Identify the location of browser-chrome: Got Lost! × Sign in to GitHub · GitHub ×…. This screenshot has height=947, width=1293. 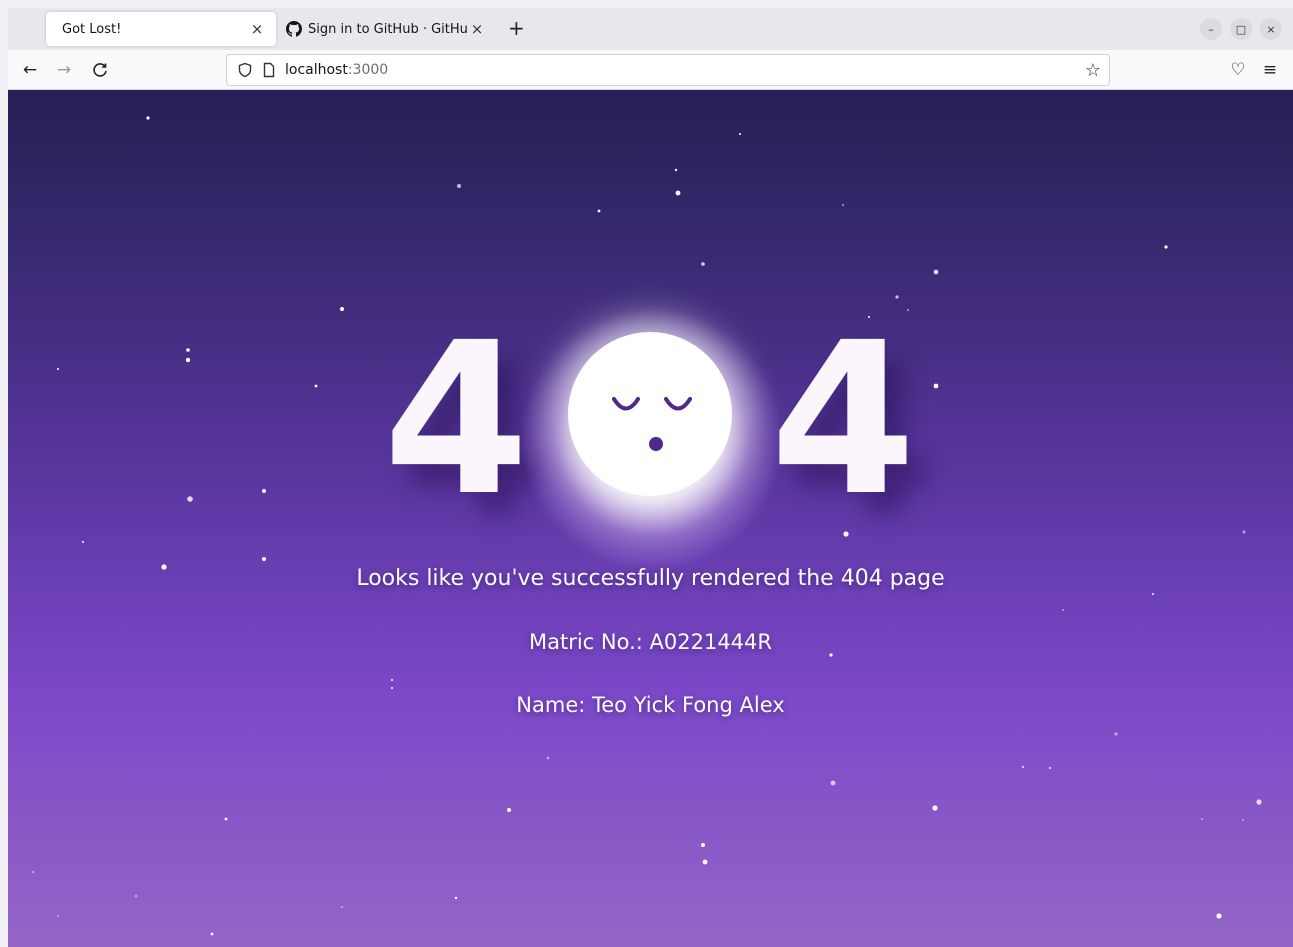
(650, 49).